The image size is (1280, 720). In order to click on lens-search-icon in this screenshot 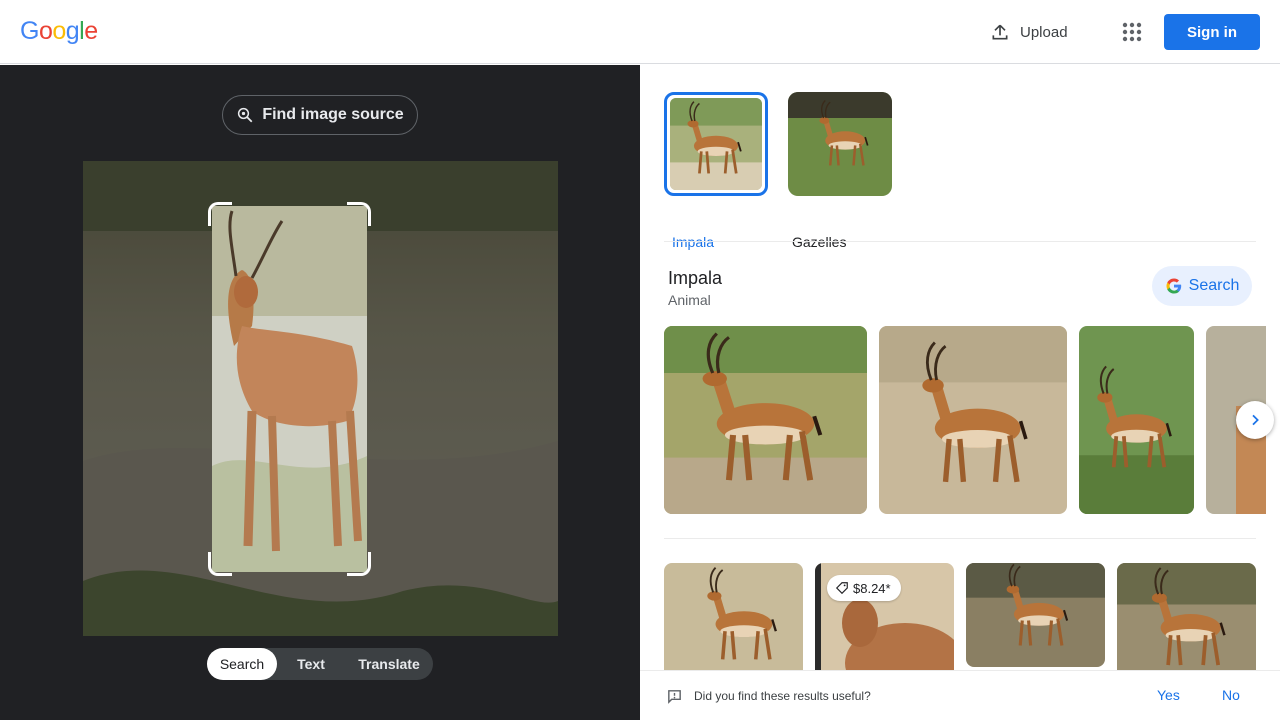, I will do `click(245, 115)`.